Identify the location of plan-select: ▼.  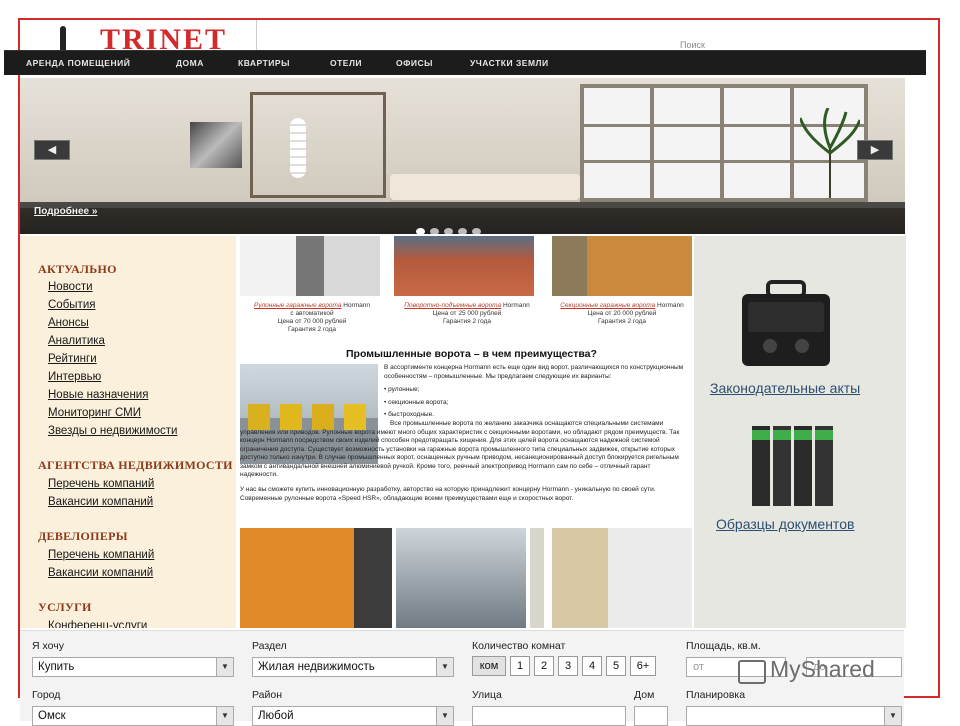
(794, 716).